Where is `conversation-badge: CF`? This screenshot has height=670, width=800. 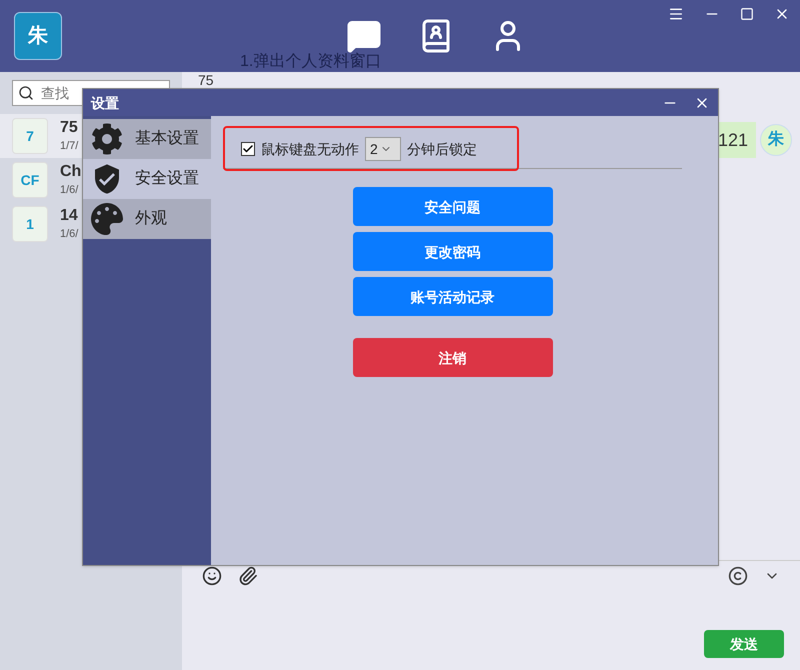 conversation-badge: CF is located at coordinates (30, 180).